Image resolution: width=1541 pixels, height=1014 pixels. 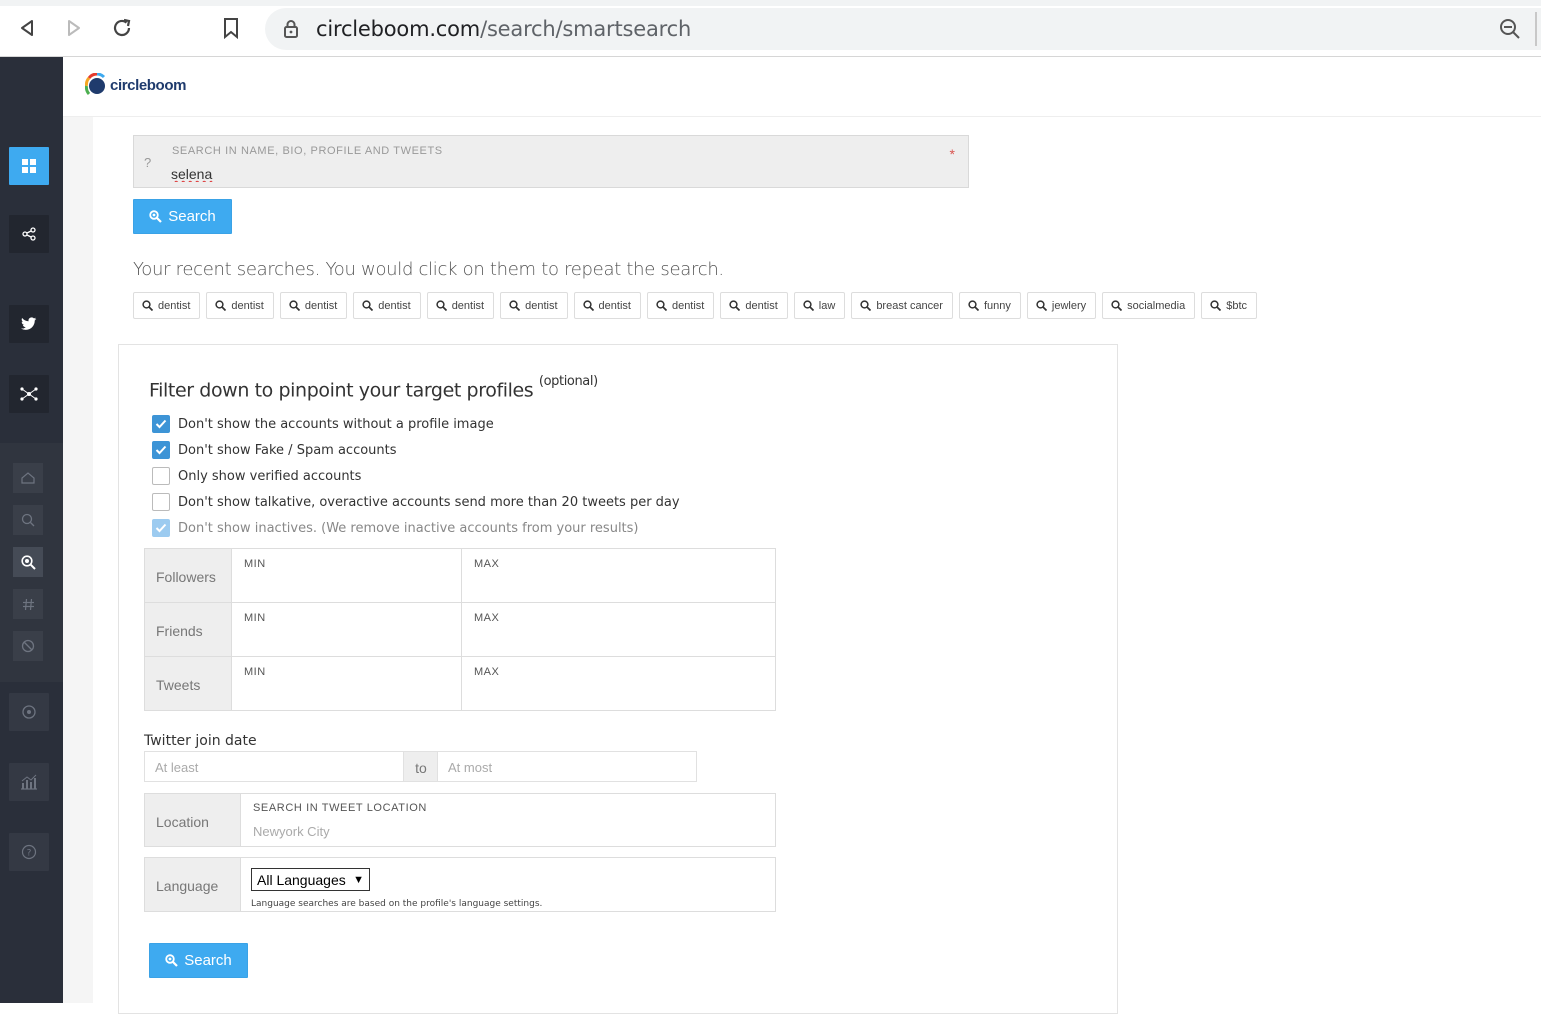 What do you see at coordinates (29, 782) in the screenshot?
I see `sidebar-item-analytics` at bounding box center [29, 782].